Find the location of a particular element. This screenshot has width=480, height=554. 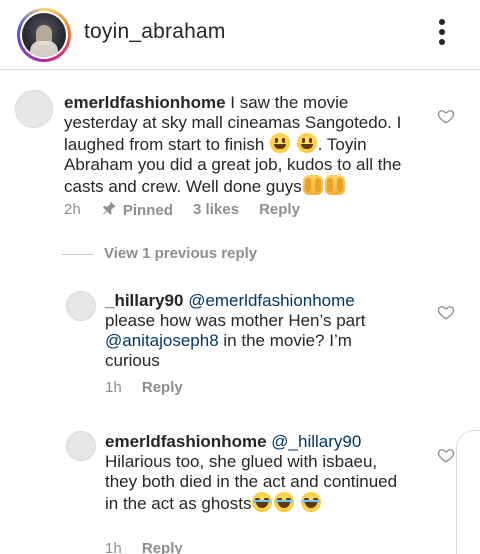

comment-body: please how was mother Hen’s part is located at coordinates (235, 320).